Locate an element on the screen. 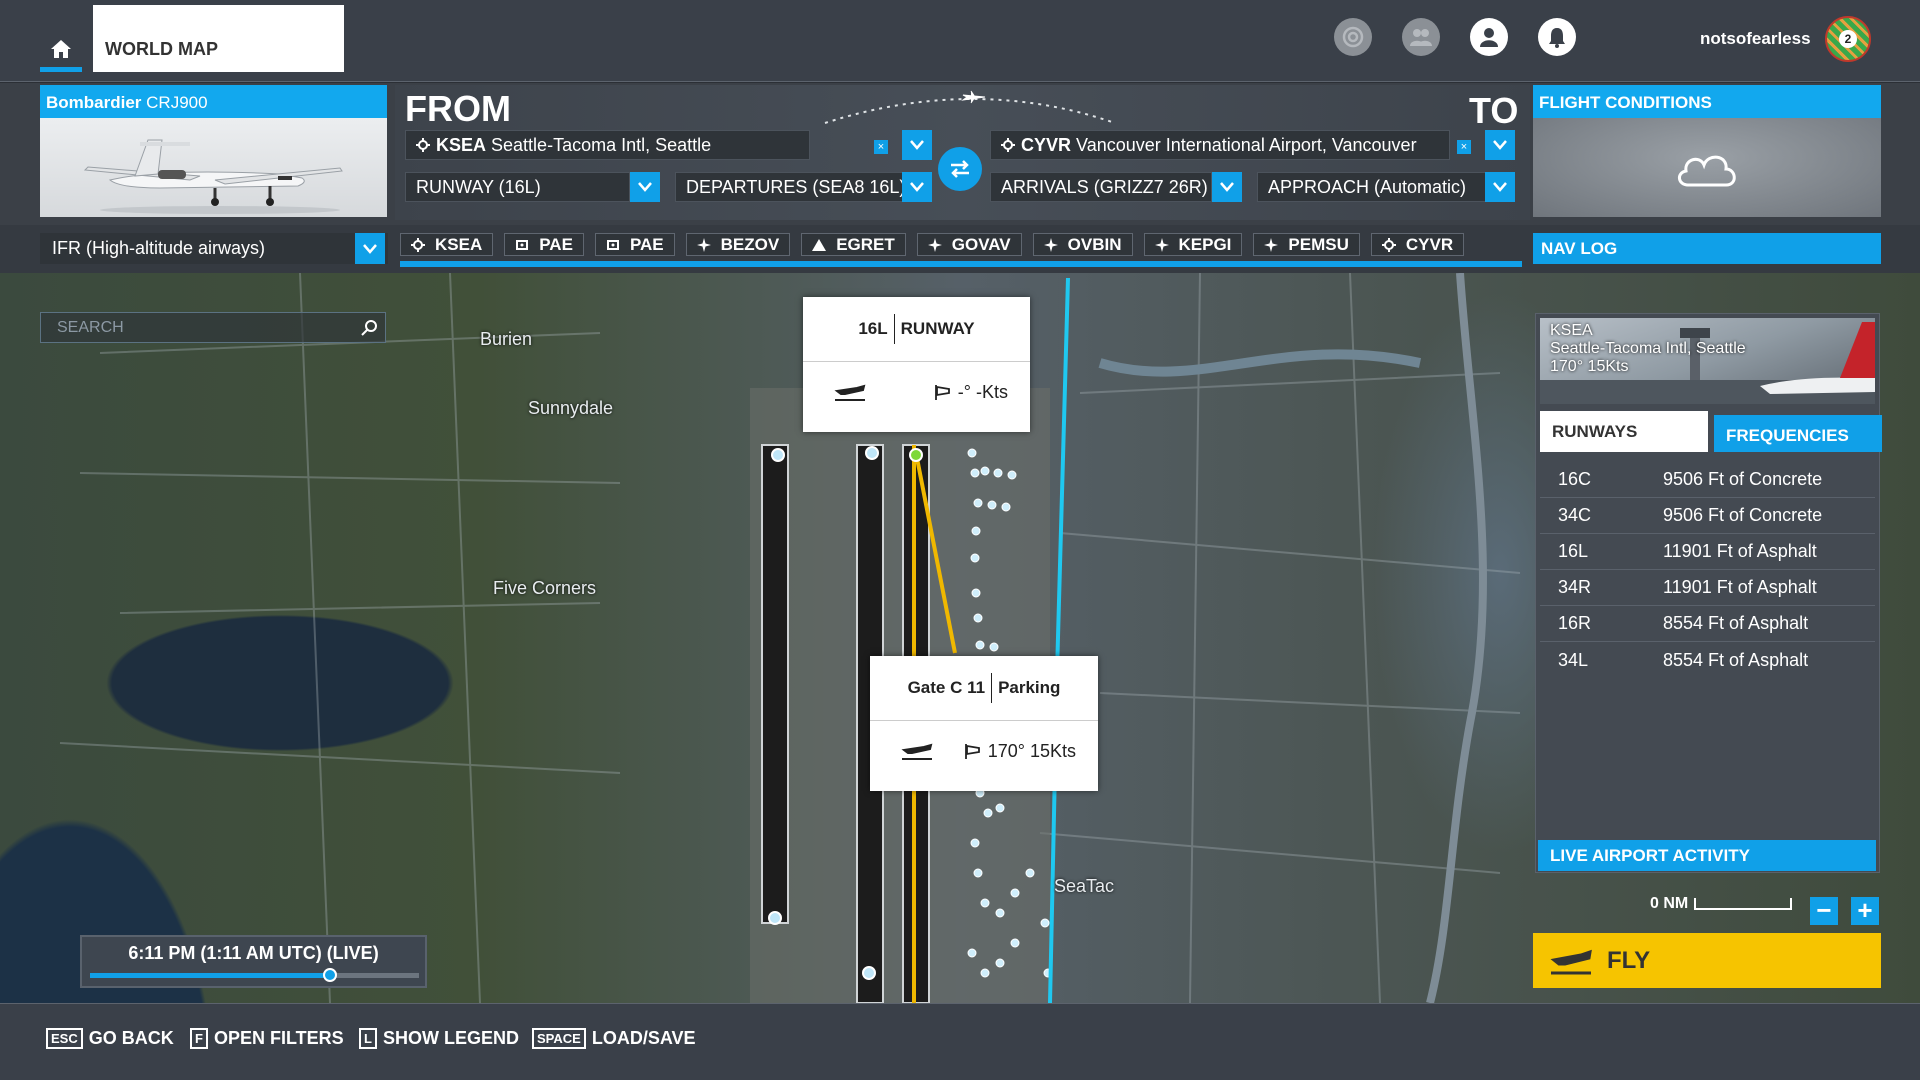 The image size is (1920, 1080). waypoint-label: KSEA is located at coordinates (459, 244).